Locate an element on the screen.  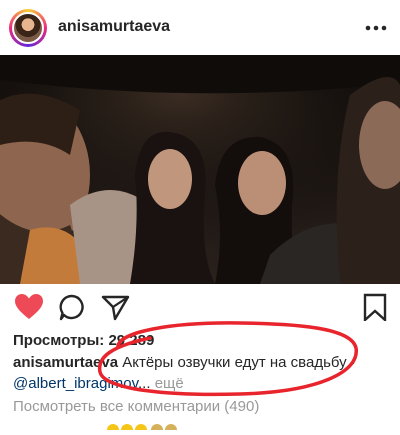
post-header: anisamurtaeva is located at coordinates (200, 28).